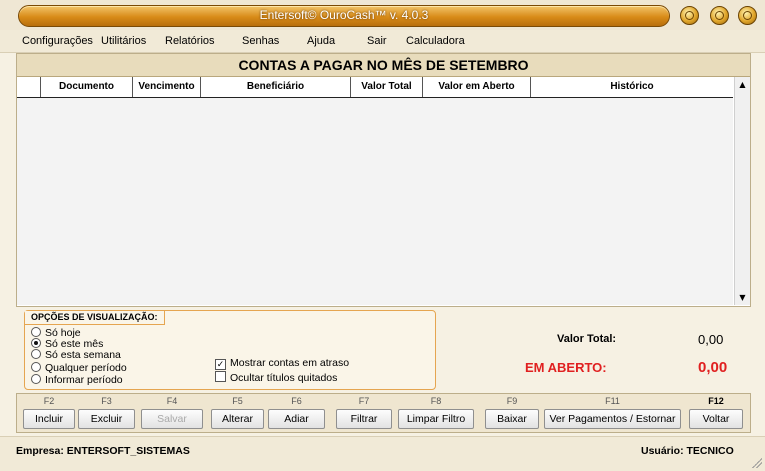 Image resolution: width=765 pixels, height=471 pixels. What do you see at coordinates (687, 451) in the screenshot?
I see `status-user: Usuário: TECNICO` at bounding box center [687, 451].